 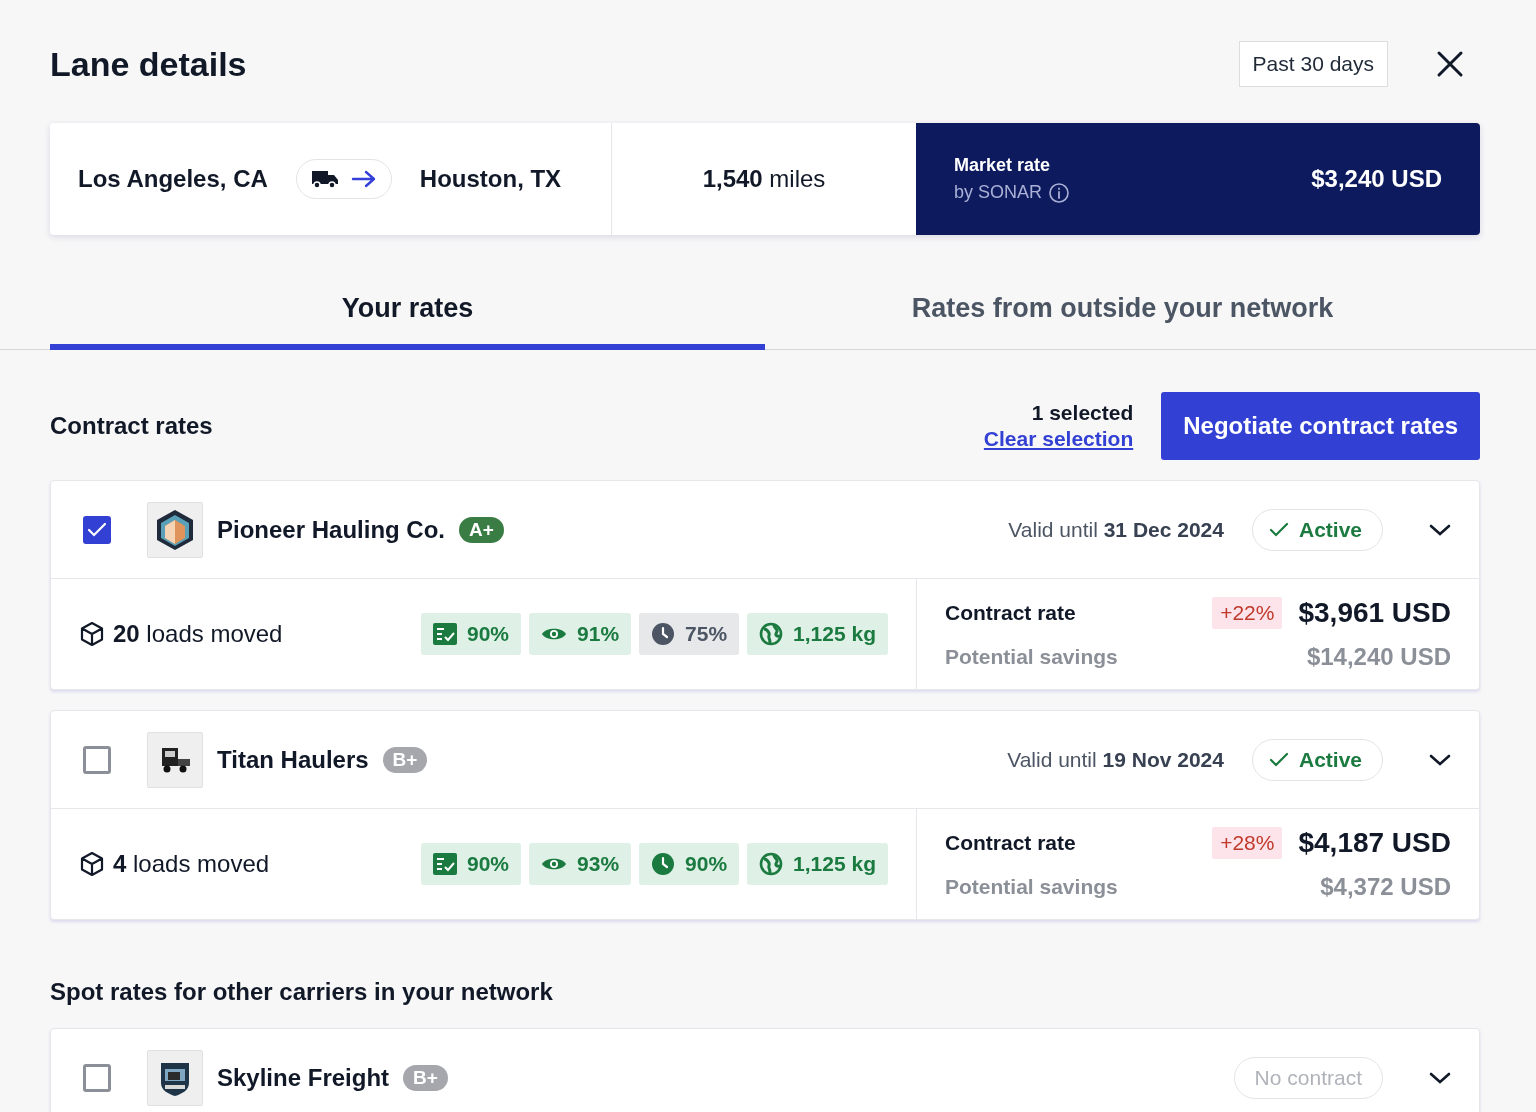 What do you see at coordinates (1122, 312) in the screenshot?
I see `tab: Rates from outside your network` at bounding box center [1122, 312].